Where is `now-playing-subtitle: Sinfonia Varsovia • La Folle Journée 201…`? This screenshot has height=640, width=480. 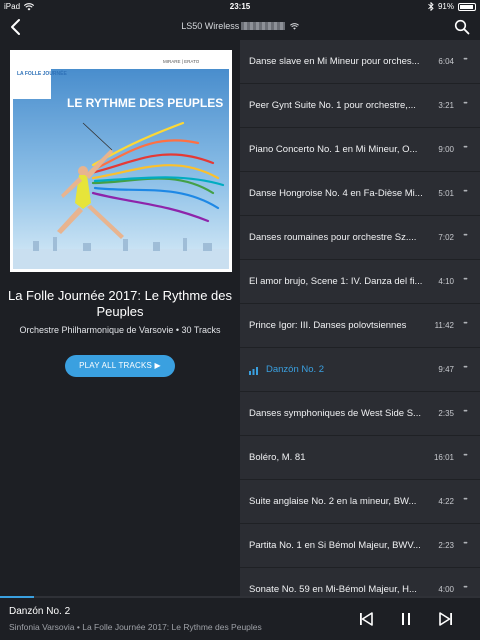
now-playing-subtitle: Sinfonia Varsovia • La Folle Journée 201… is located at coordinates (135, 627).